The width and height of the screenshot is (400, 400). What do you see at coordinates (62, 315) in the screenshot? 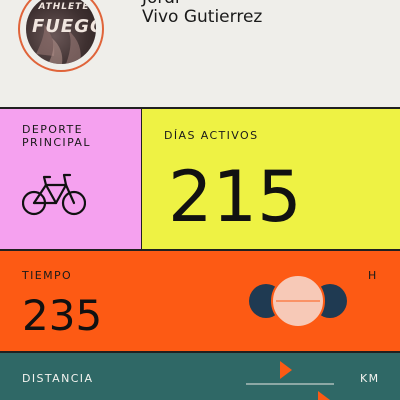
I see `time-value: 235` at bounding box center [62, 315].